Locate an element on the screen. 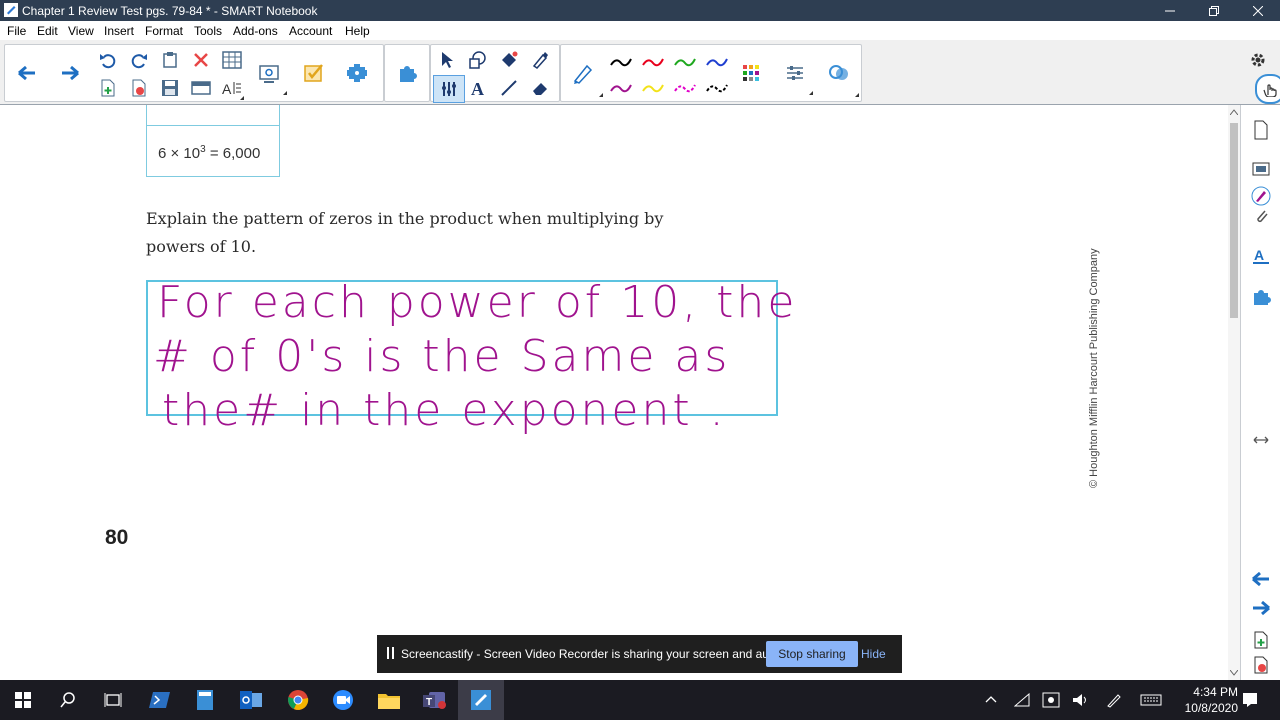  toolbar-group-tools: A is located at coordinates (495, 73).